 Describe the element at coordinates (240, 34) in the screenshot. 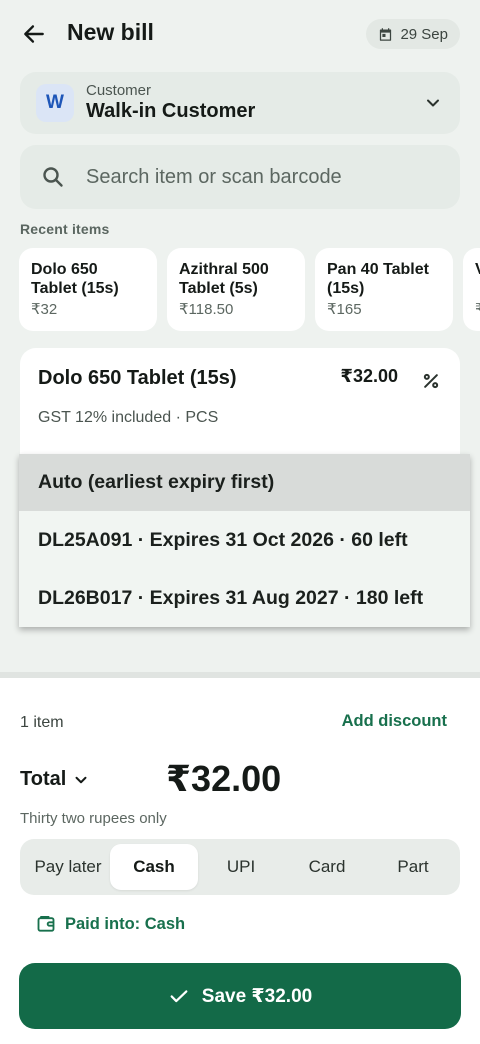

I see `app-header: New bill 29 Sep` at that location.